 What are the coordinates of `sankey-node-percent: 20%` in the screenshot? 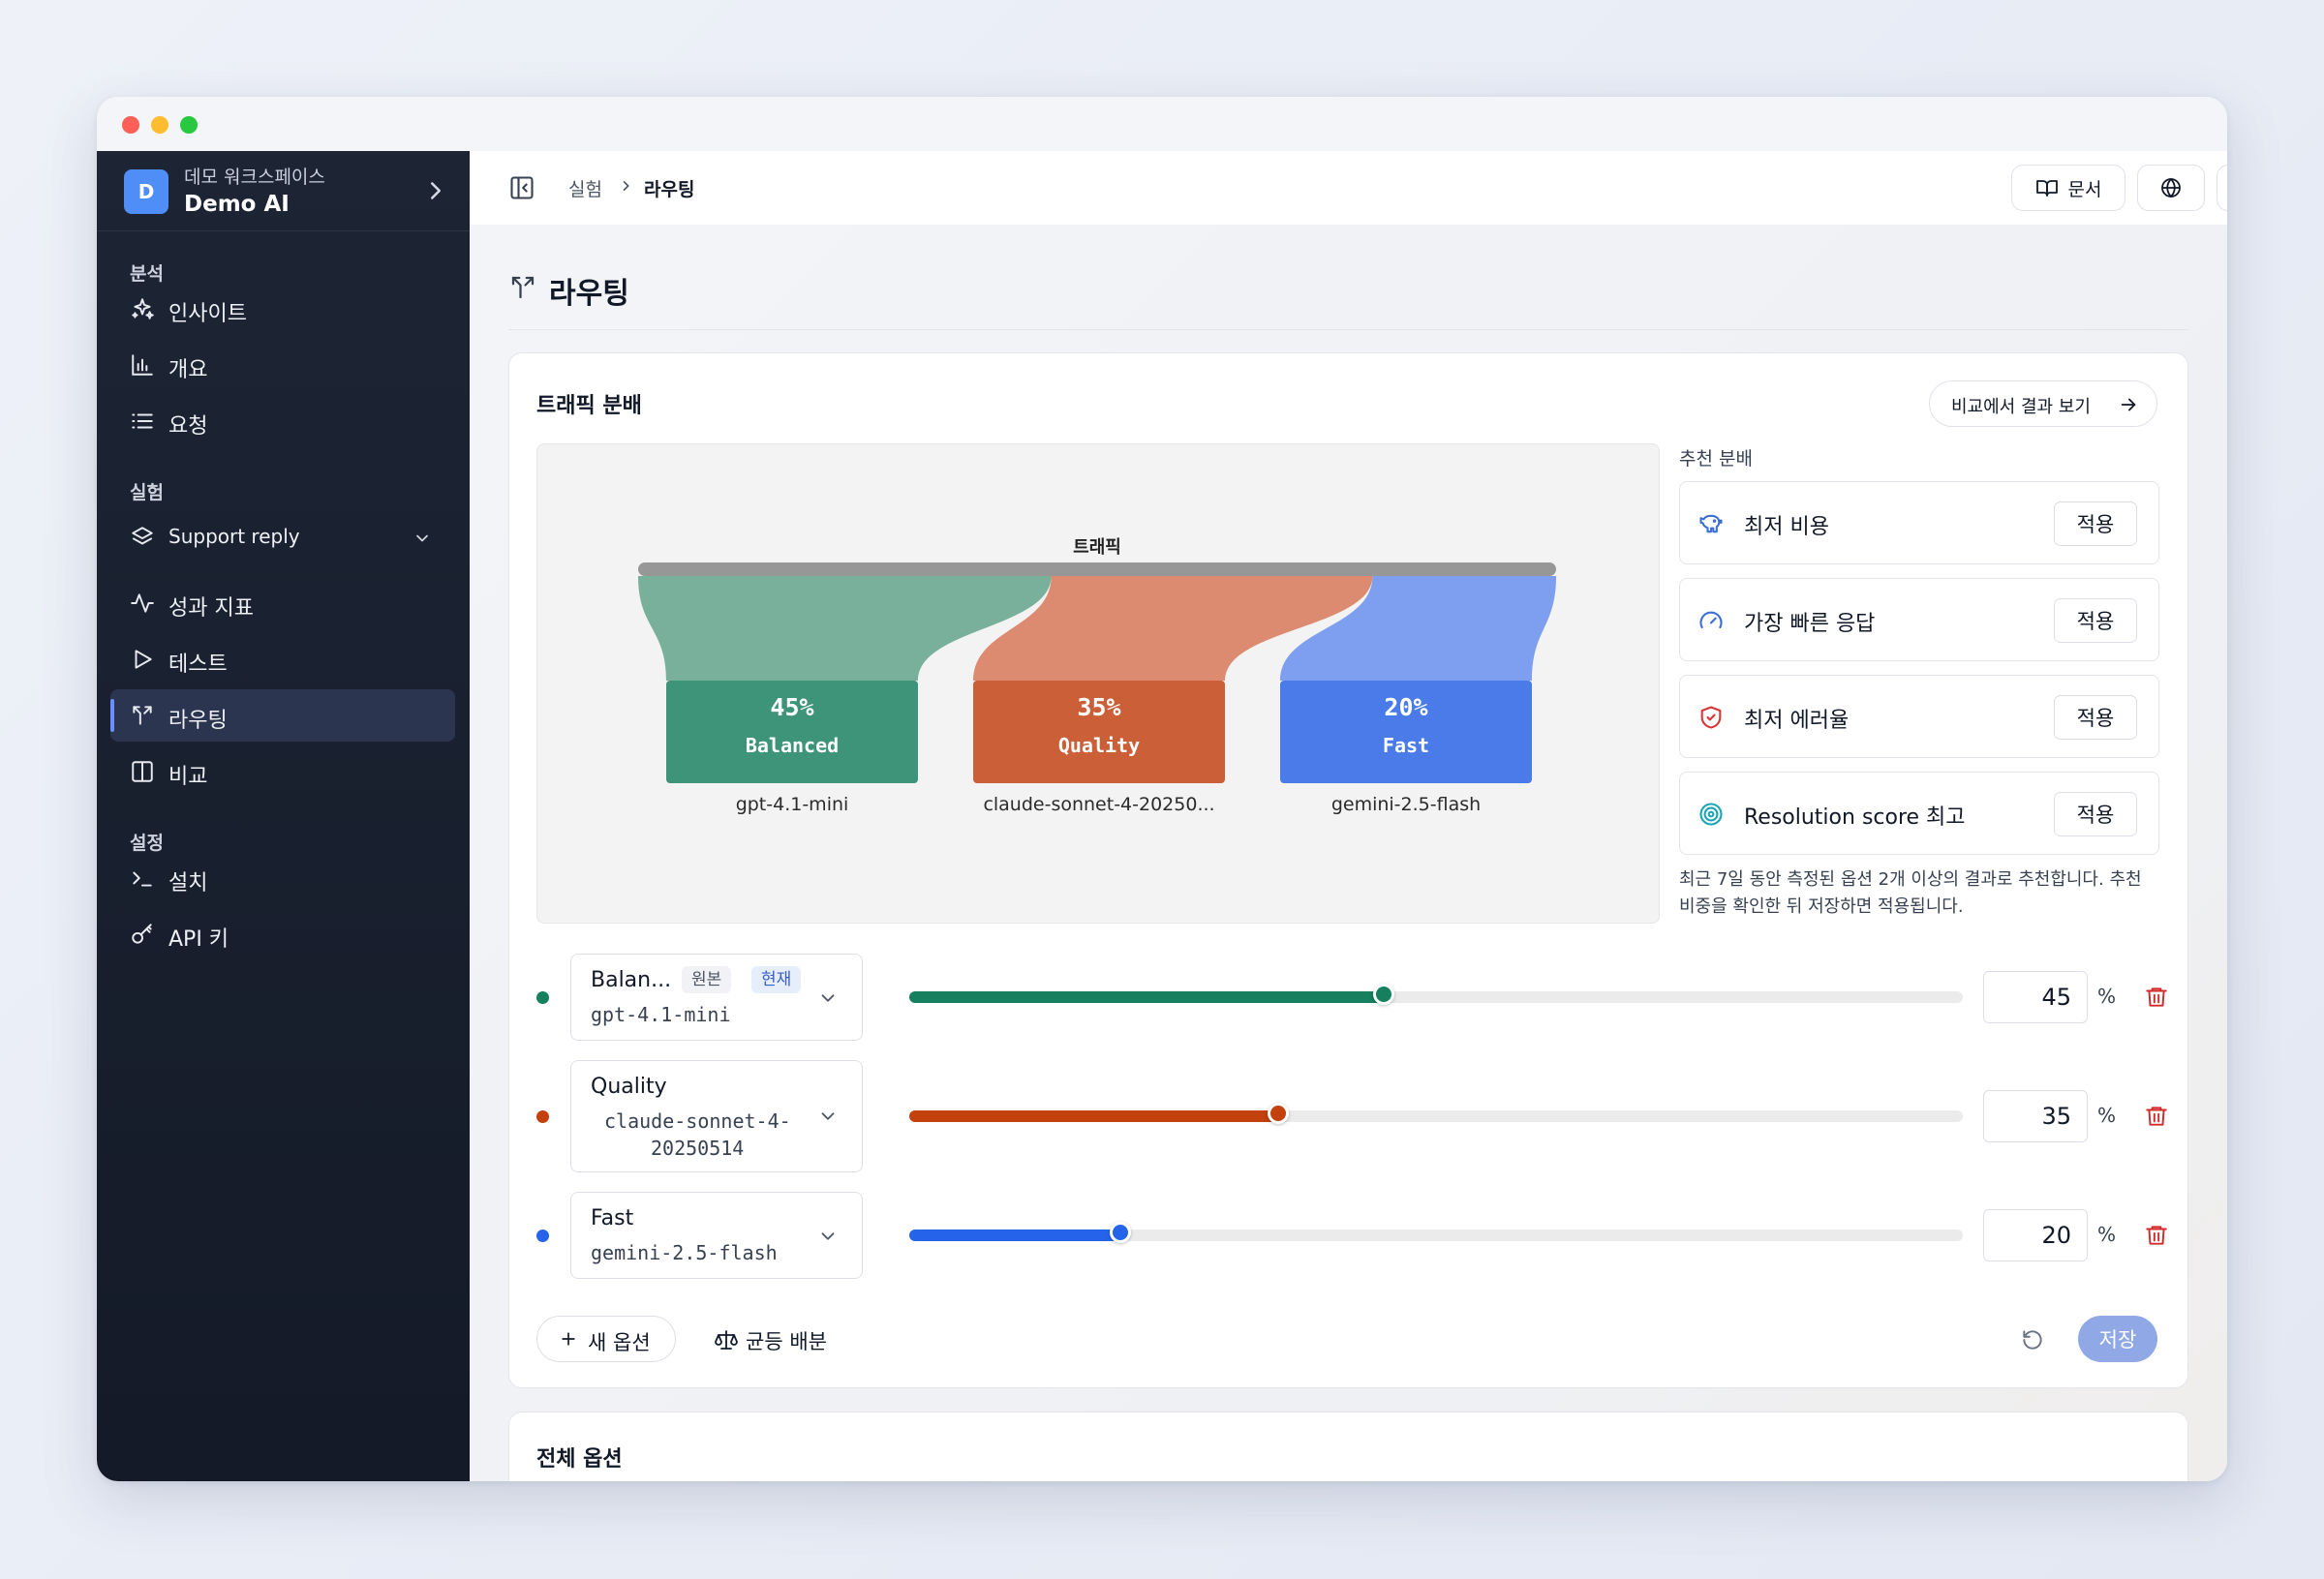 It's located at (1405, 707).